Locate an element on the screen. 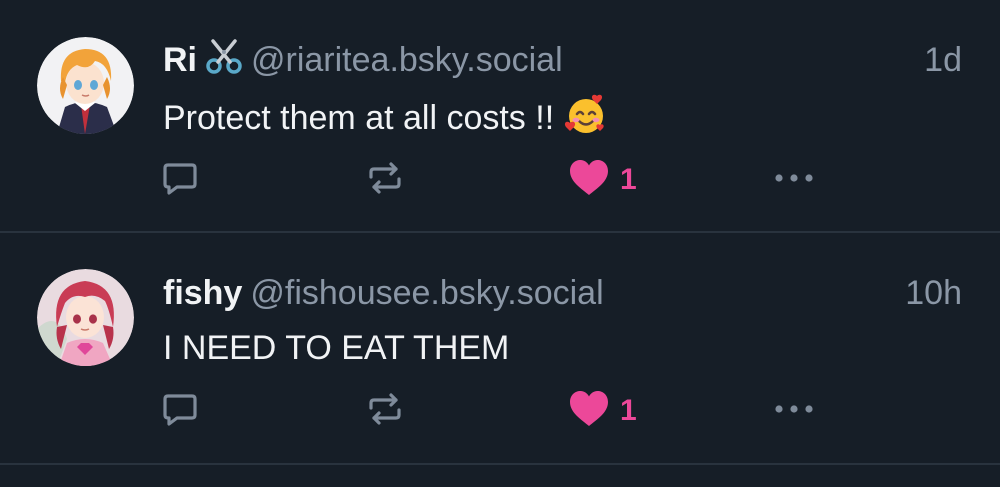  scissors-icon is located at coordinates (224, 62).